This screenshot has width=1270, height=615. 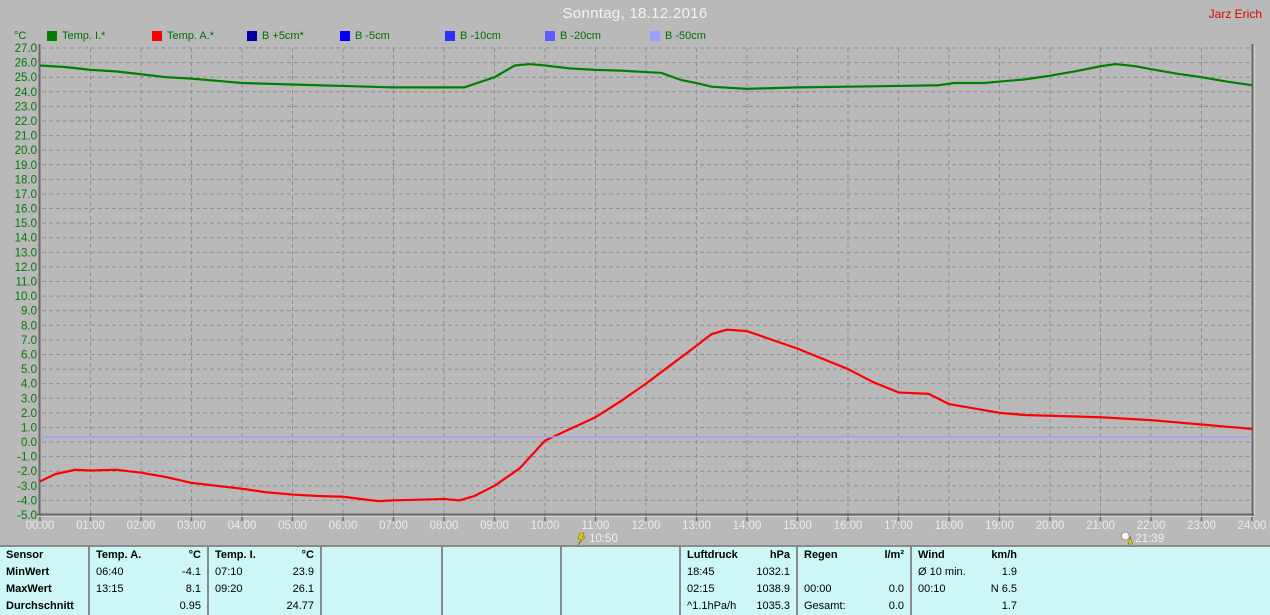 I want to click on y-tick-label: -3.0, so click(x=27, y=487).